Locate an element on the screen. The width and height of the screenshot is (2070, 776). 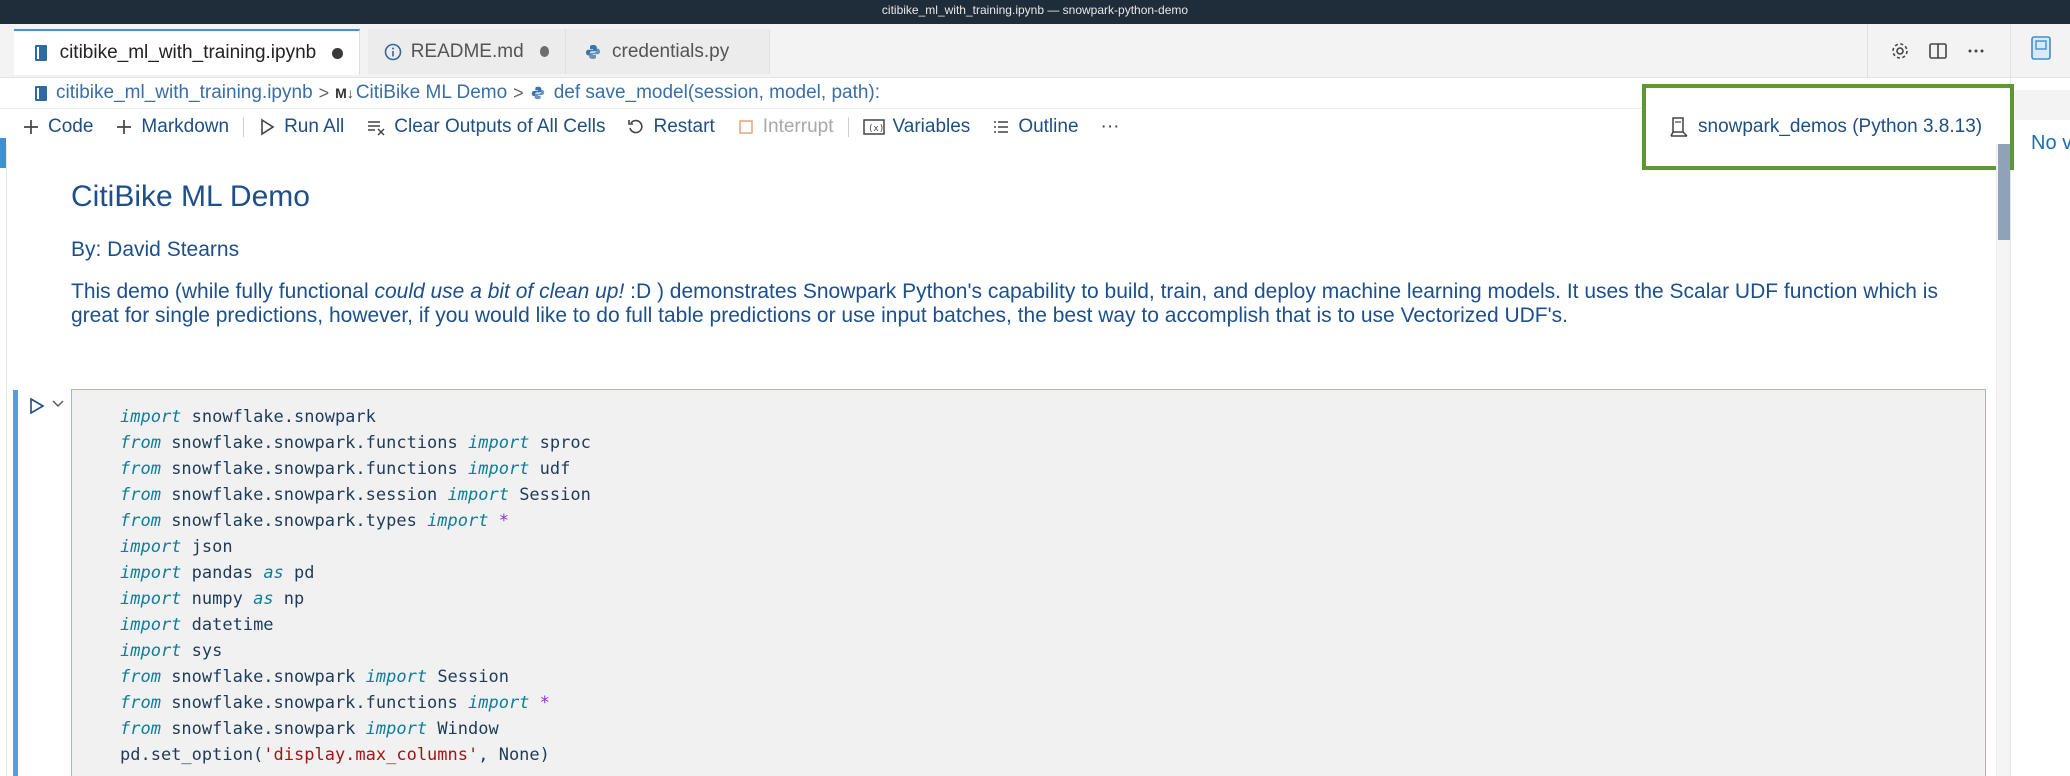
code-token: snowflake.snowpark.functions is located at coordinates (314, 703).